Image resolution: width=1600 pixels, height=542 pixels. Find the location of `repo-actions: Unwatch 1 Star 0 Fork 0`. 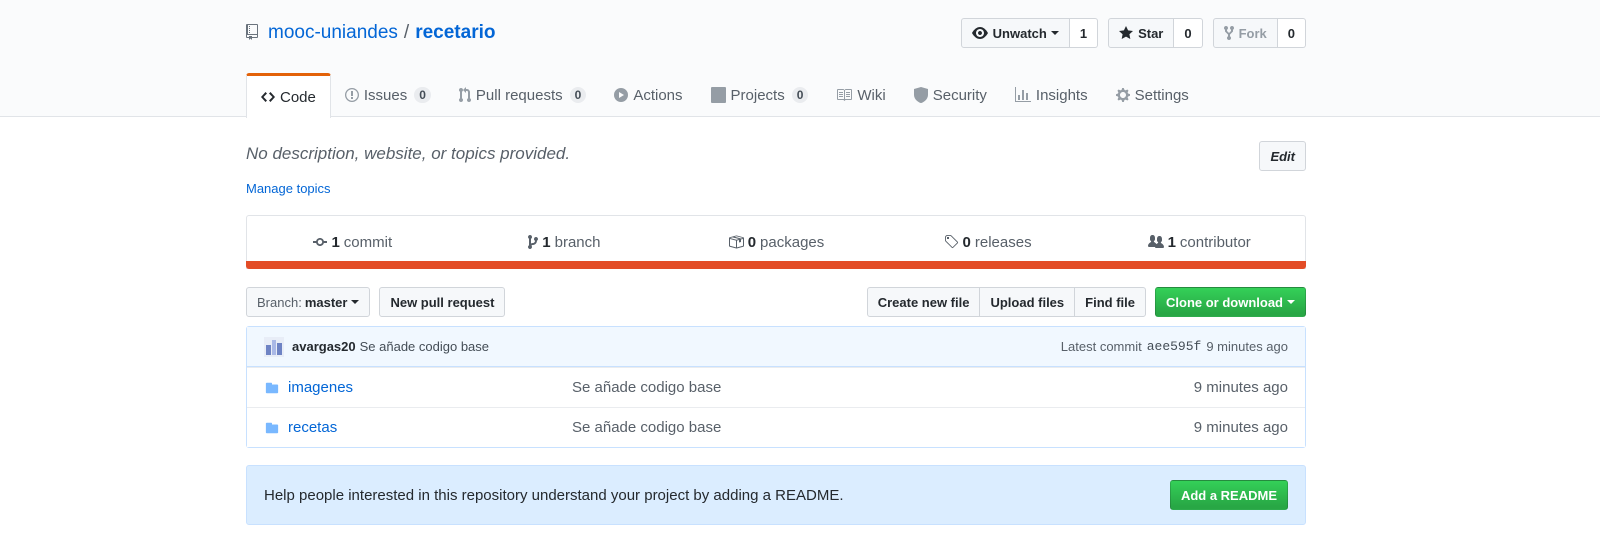

repo-actions: Unwatch 1 Star 0 Fork 0 is located at coordinates (1133, 33).